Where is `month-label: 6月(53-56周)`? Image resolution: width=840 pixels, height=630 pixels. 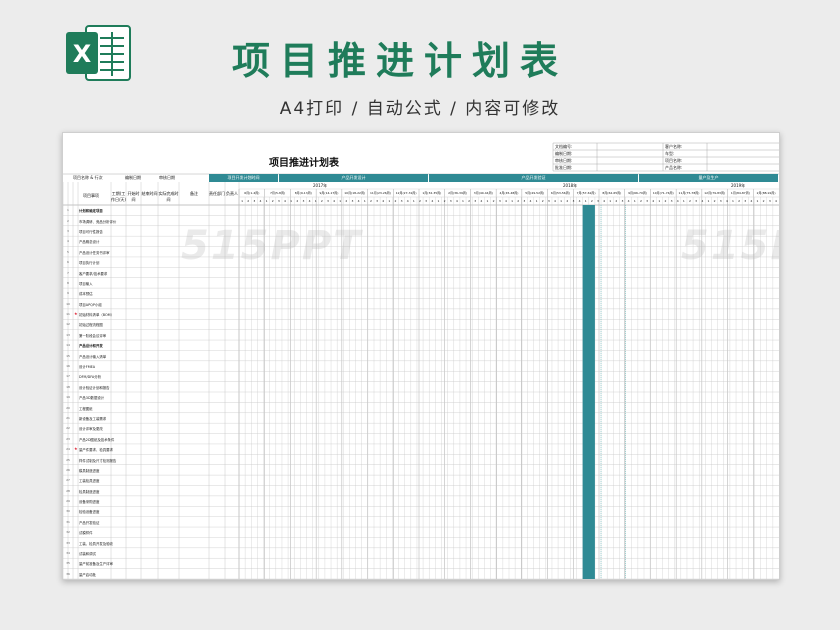
month-label: 6月(53-56周) is located at coordinates (560, 193).